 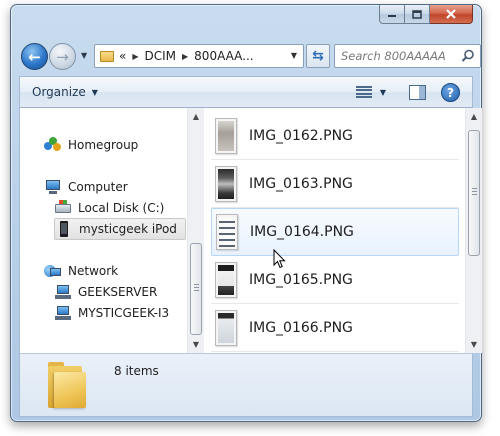 What do you see at coordinates (53, 145) in the screenshot?
I see `homegroup-icon` at bounding box center [53, 145].